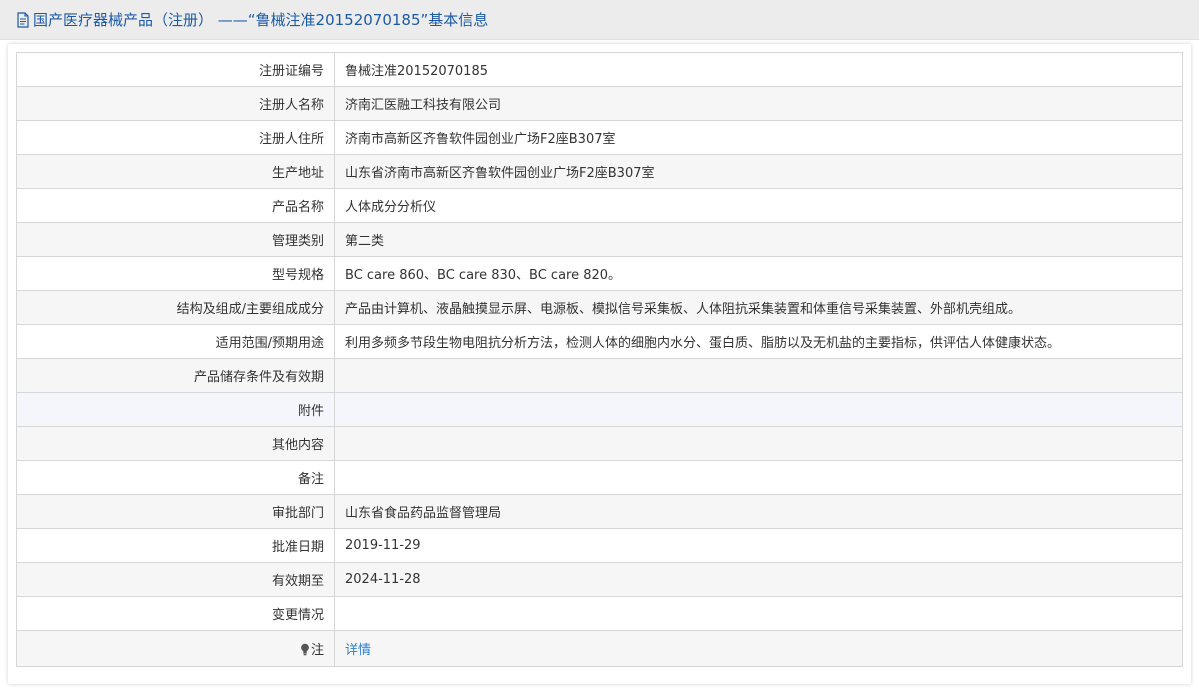 The image size is (1199, 691). I want to click on page-header: 国产医疗器械产品（注册） ——“鲁械注准20152070185”基本信息, so click(599, 20).